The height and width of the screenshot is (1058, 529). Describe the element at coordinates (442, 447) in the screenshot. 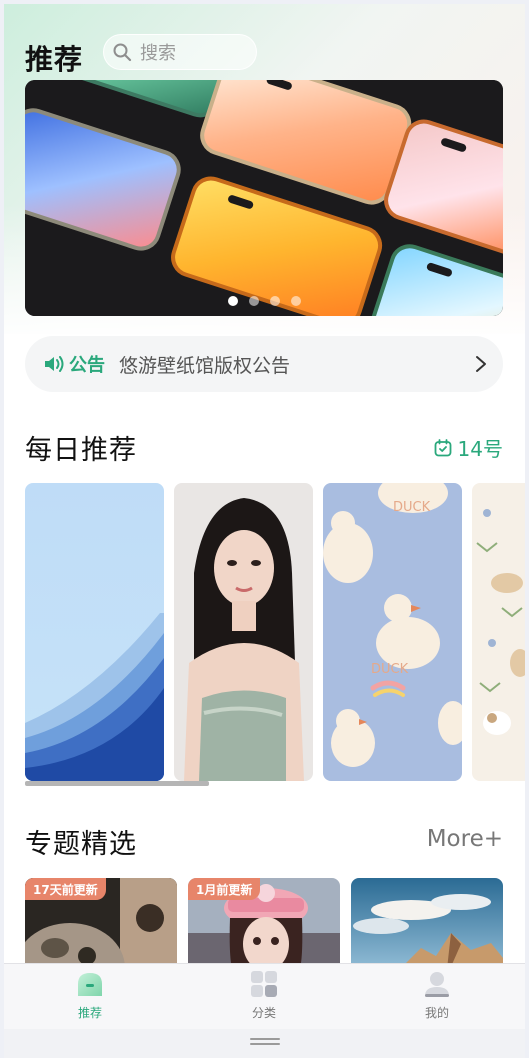

I see `calendar-icon` at that location.